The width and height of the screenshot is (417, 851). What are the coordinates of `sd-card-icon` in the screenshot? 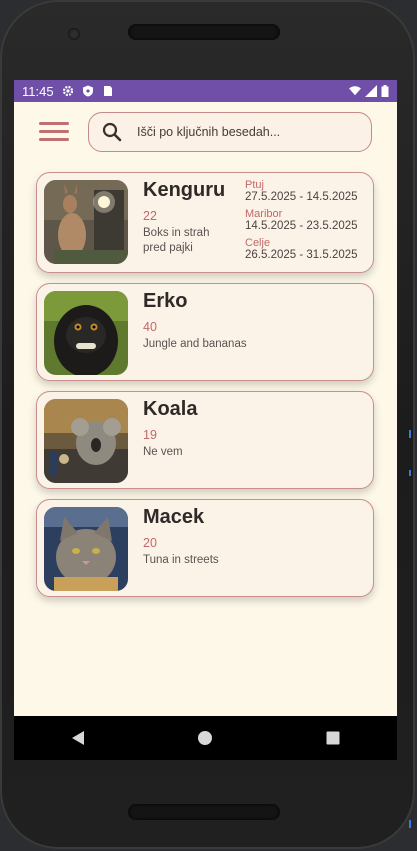 It's located at (107, 91).